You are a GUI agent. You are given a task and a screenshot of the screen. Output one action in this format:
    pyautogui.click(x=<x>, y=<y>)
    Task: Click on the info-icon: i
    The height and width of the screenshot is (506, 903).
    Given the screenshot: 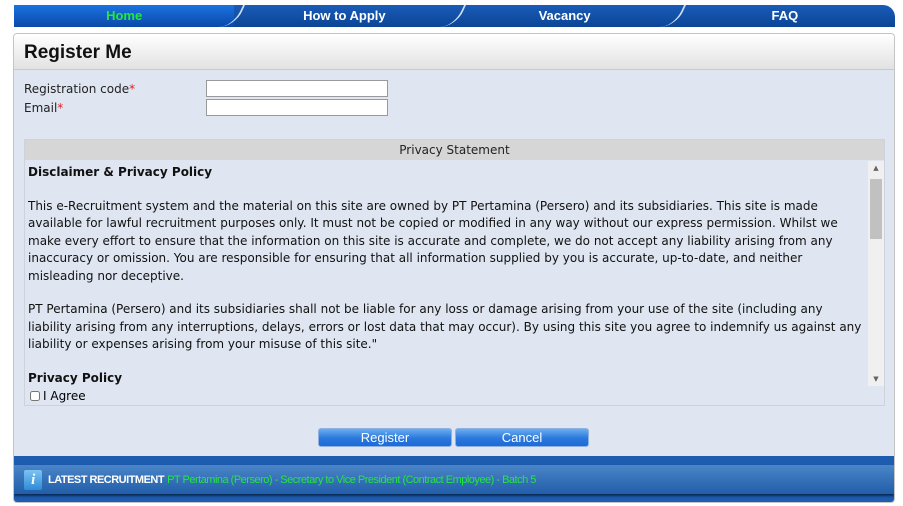 What is the action you would take?
    pyautogui.click(x=33, y=479)
    